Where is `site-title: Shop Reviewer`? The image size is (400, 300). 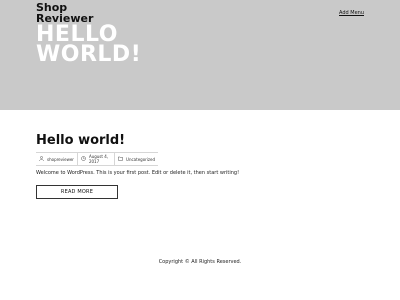
site-title: Shop Reviewer is located at coordinates (64, 13).